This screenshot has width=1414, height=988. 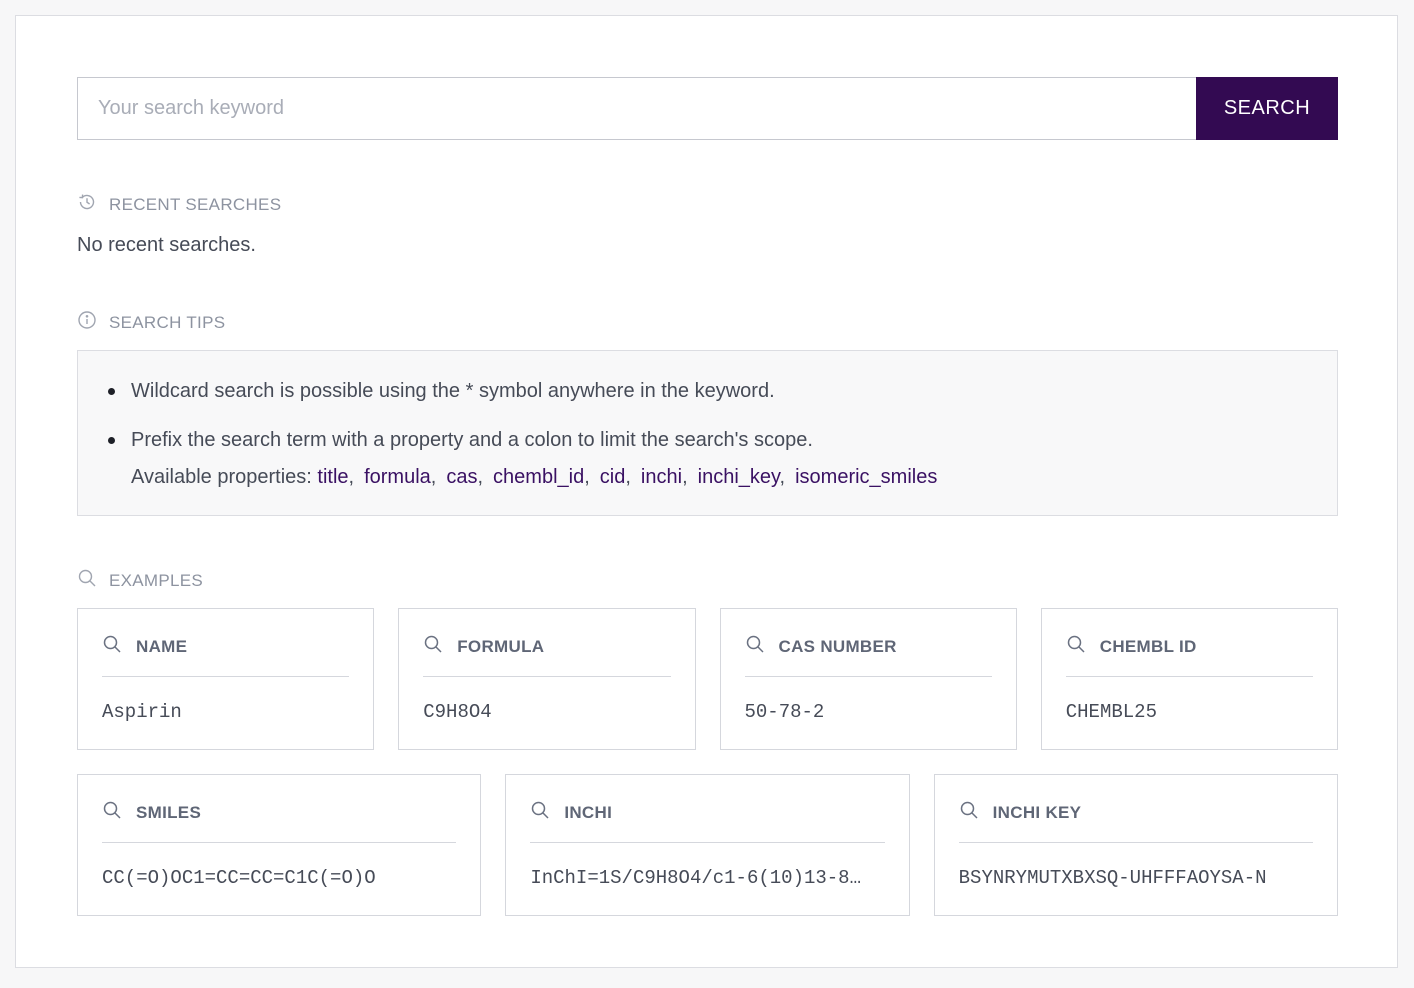 What do you see at coordinates (87, 204) in the screenshot?
I see `history-icon` at bounding box center [87, 204].